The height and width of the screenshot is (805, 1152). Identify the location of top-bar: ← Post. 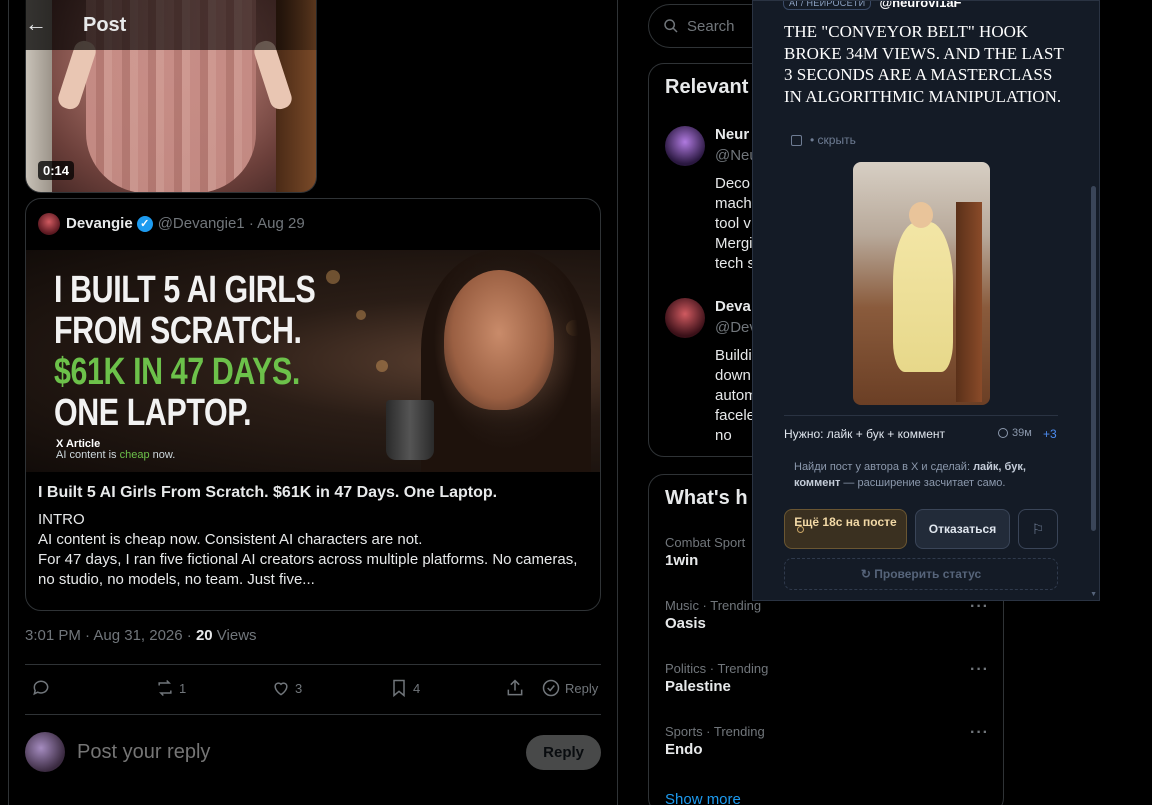
(179, 25).